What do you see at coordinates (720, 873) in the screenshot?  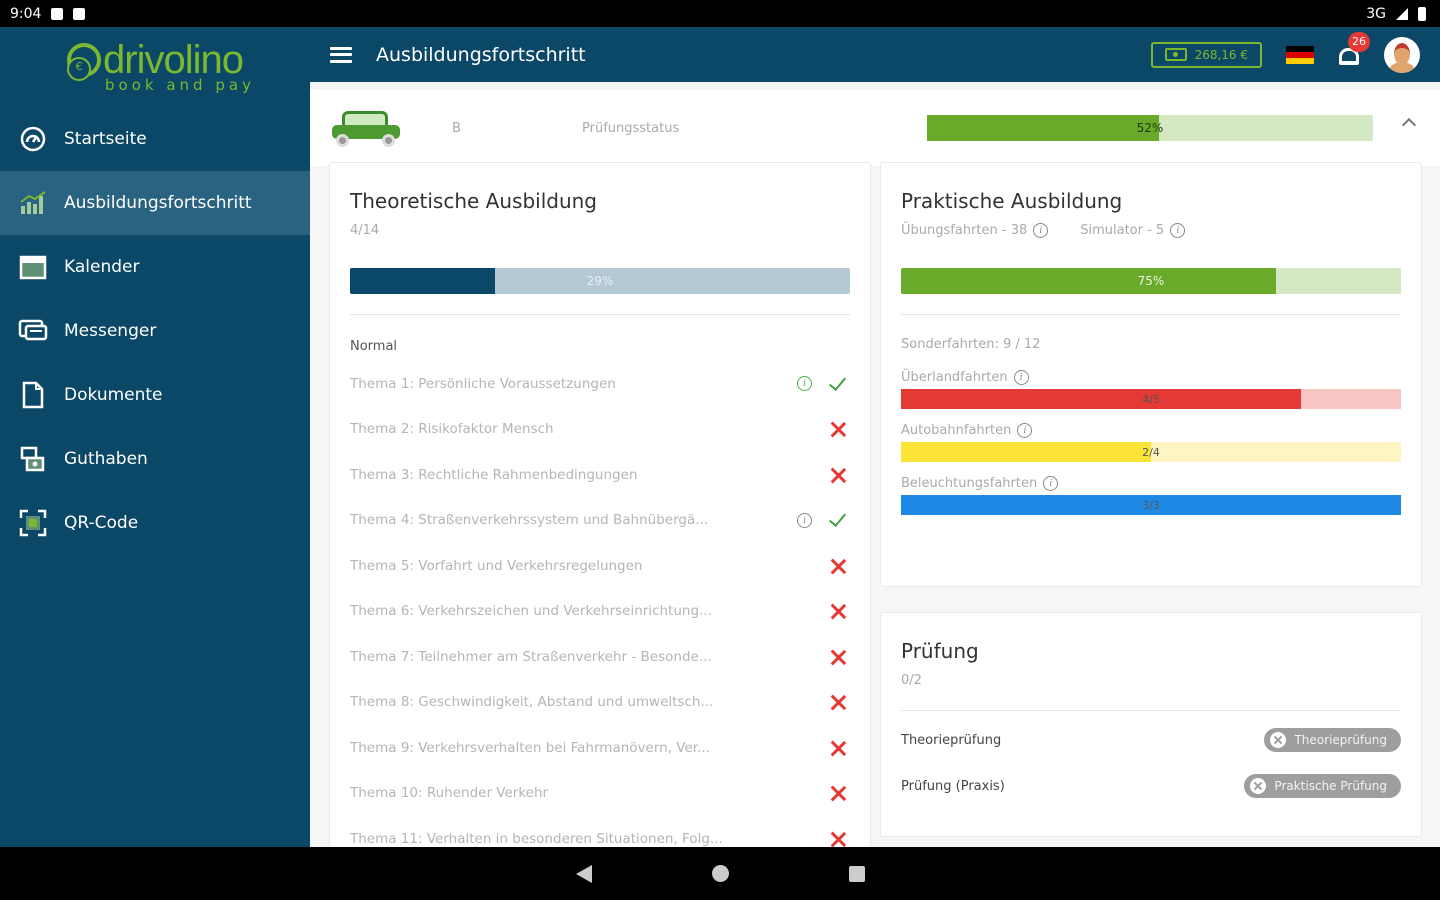 I see `home-icon` at bounding box center [720, 873].